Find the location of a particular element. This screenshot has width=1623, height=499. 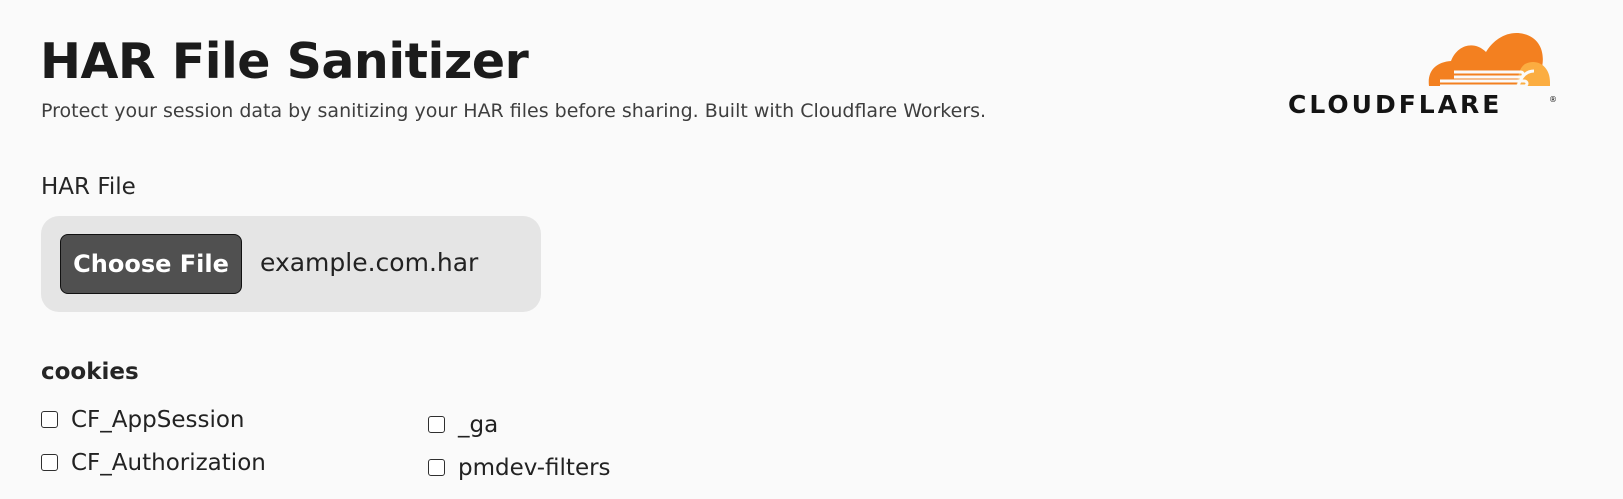

page-title: HAR File Sanitizer is located at coordinates (284, 61).